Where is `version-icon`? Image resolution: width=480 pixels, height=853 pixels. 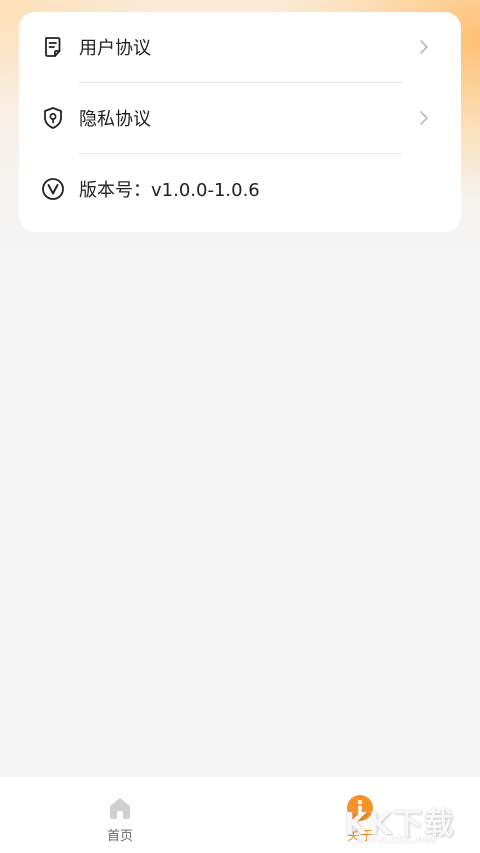 version-icon is located at coordinates (53, 189).